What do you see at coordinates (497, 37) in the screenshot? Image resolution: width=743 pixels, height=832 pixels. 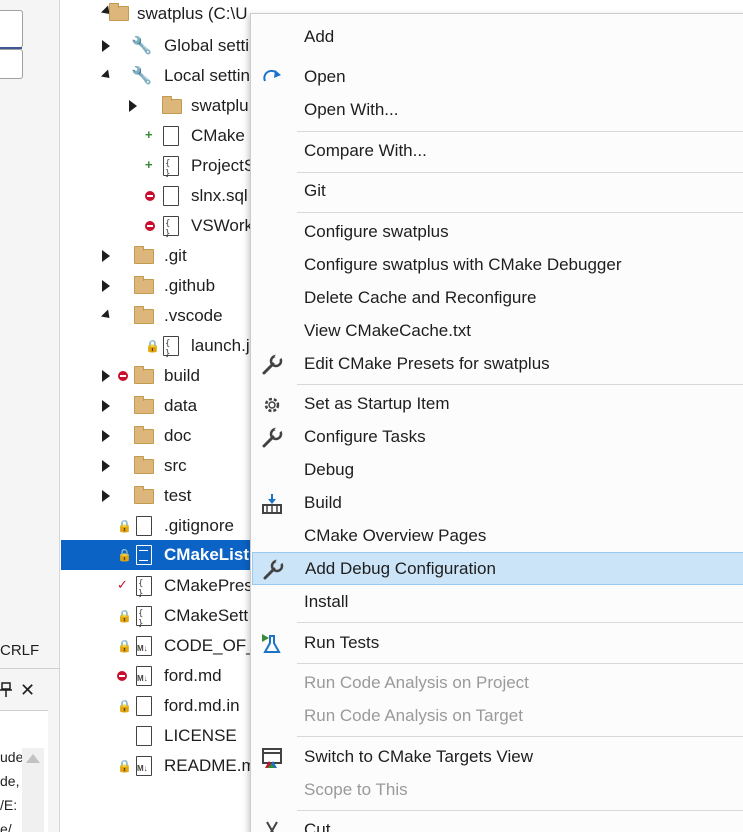 I see `menu-item-add: Add` at bounding box center [497, 37].